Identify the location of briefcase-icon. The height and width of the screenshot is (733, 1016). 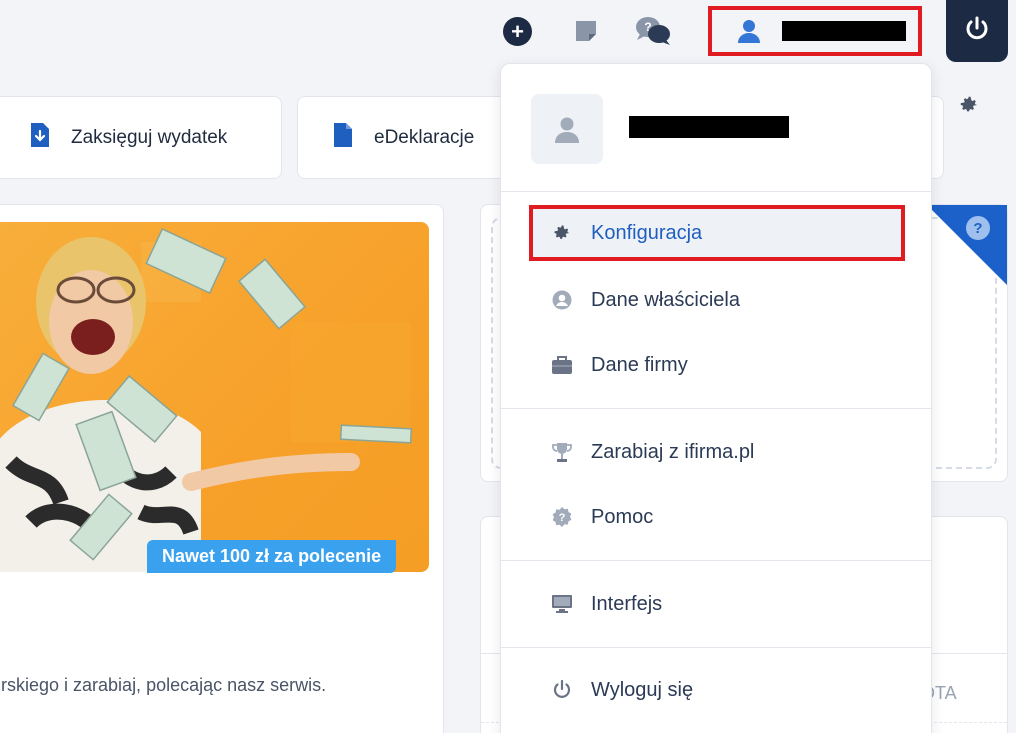
(562, 365).